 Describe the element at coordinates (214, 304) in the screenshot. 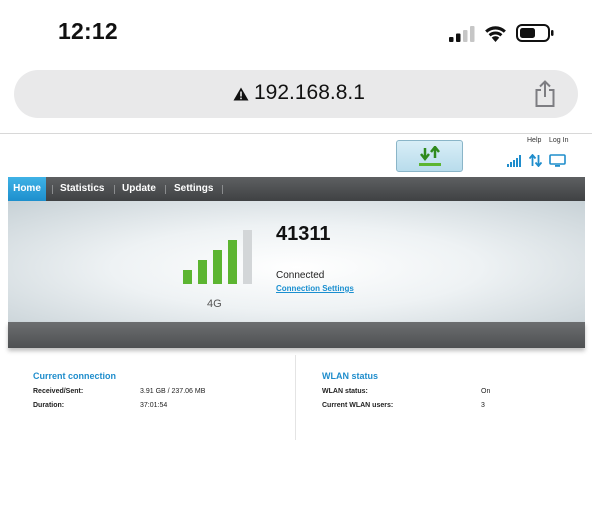

I see `network-type: 4G` at that location.